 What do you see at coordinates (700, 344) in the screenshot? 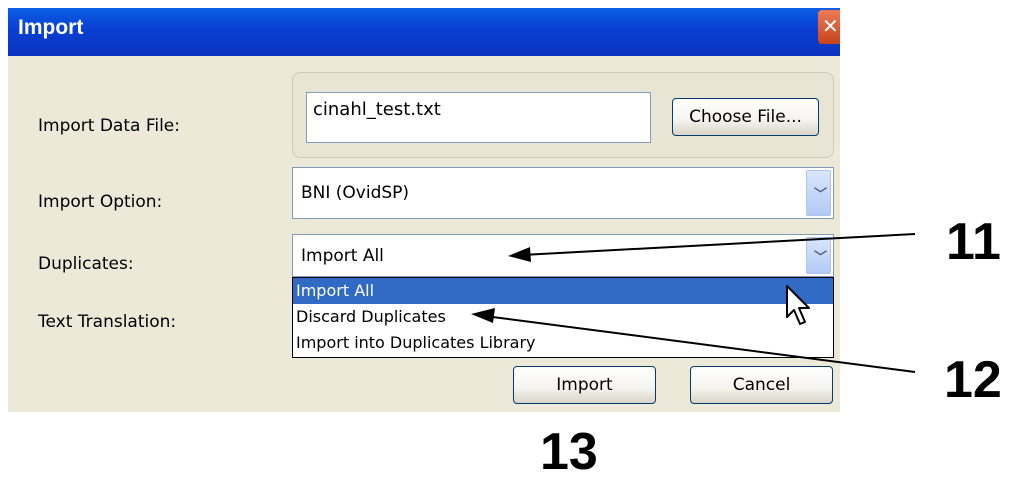
I see `arrow-12-line` at bounding box center [700, 344].